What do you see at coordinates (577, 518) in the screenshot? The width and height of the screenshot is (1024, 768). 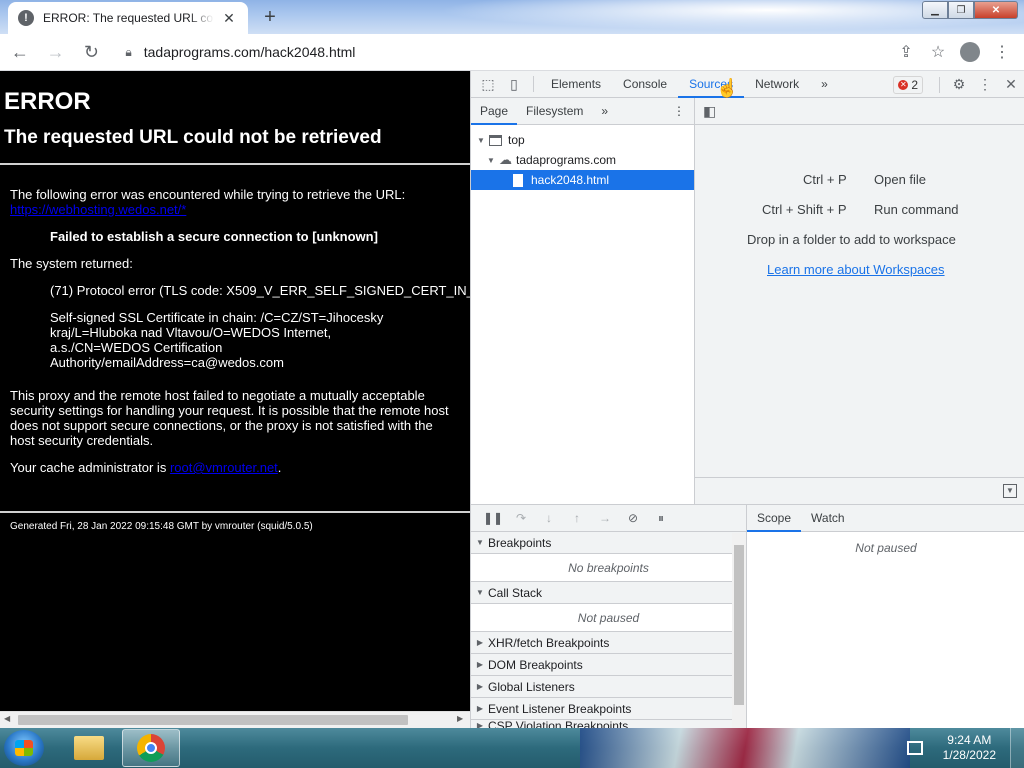 I see `step-out-icon: ↑` at bounding box center [577, 518].